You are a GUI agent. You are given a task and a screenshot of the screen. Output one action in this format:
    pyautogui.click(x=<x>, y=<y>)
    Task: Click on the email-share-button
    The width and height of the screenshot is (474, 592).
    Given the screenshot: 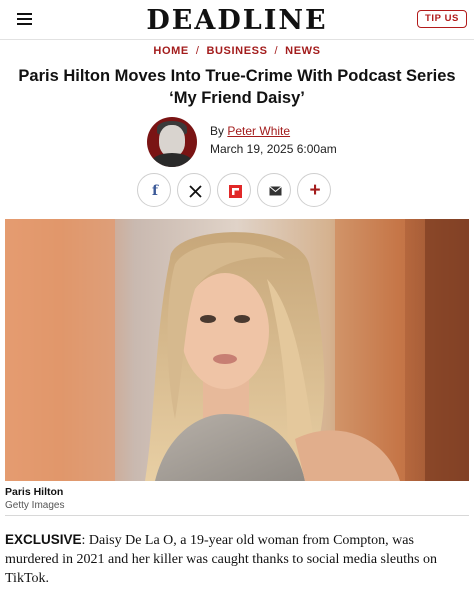 What is the action you would take?
    pyautogui.click(x=274, y=190)
    